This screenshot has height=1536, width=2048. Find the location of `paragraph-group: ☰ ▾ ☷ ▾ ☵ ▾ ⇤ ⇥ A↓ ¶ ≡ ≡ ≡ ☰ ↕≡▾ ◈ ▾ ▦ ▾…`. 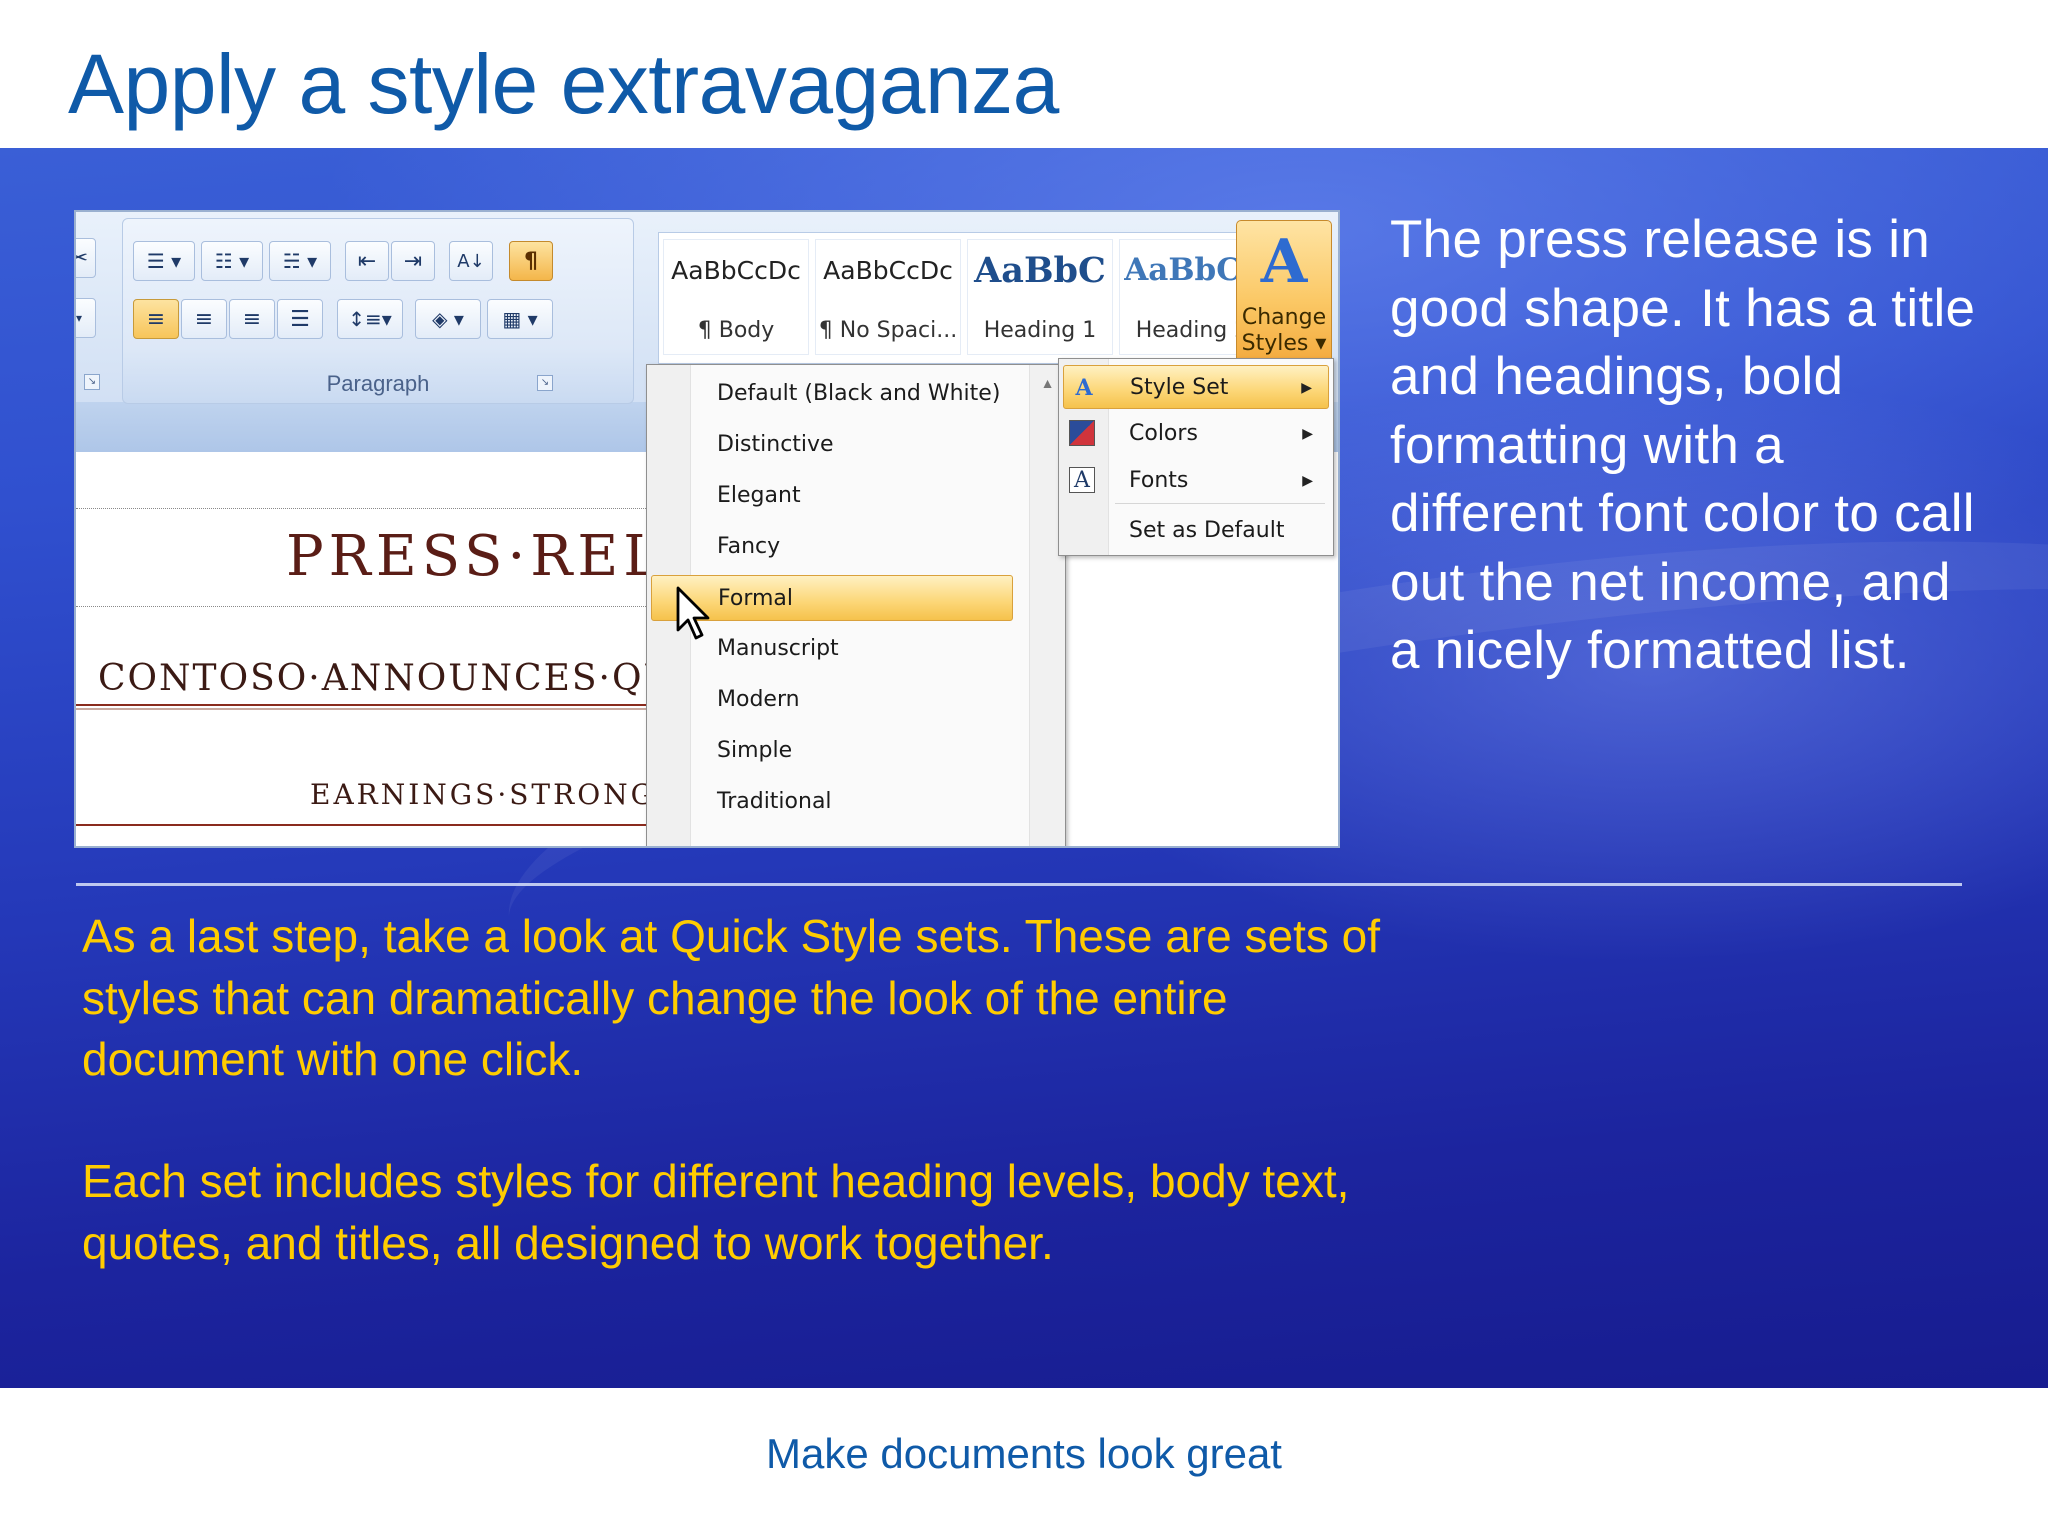

paragraph-group: ☰ ▾ ☷ ▾ ☵ ▾ ⇤ ⇥ A↓ ¶ ≡ ≡ ≡ ☰ ↕≡▾ ◈ ▾ ▦ ▾… is located at coordinates (378, 311).